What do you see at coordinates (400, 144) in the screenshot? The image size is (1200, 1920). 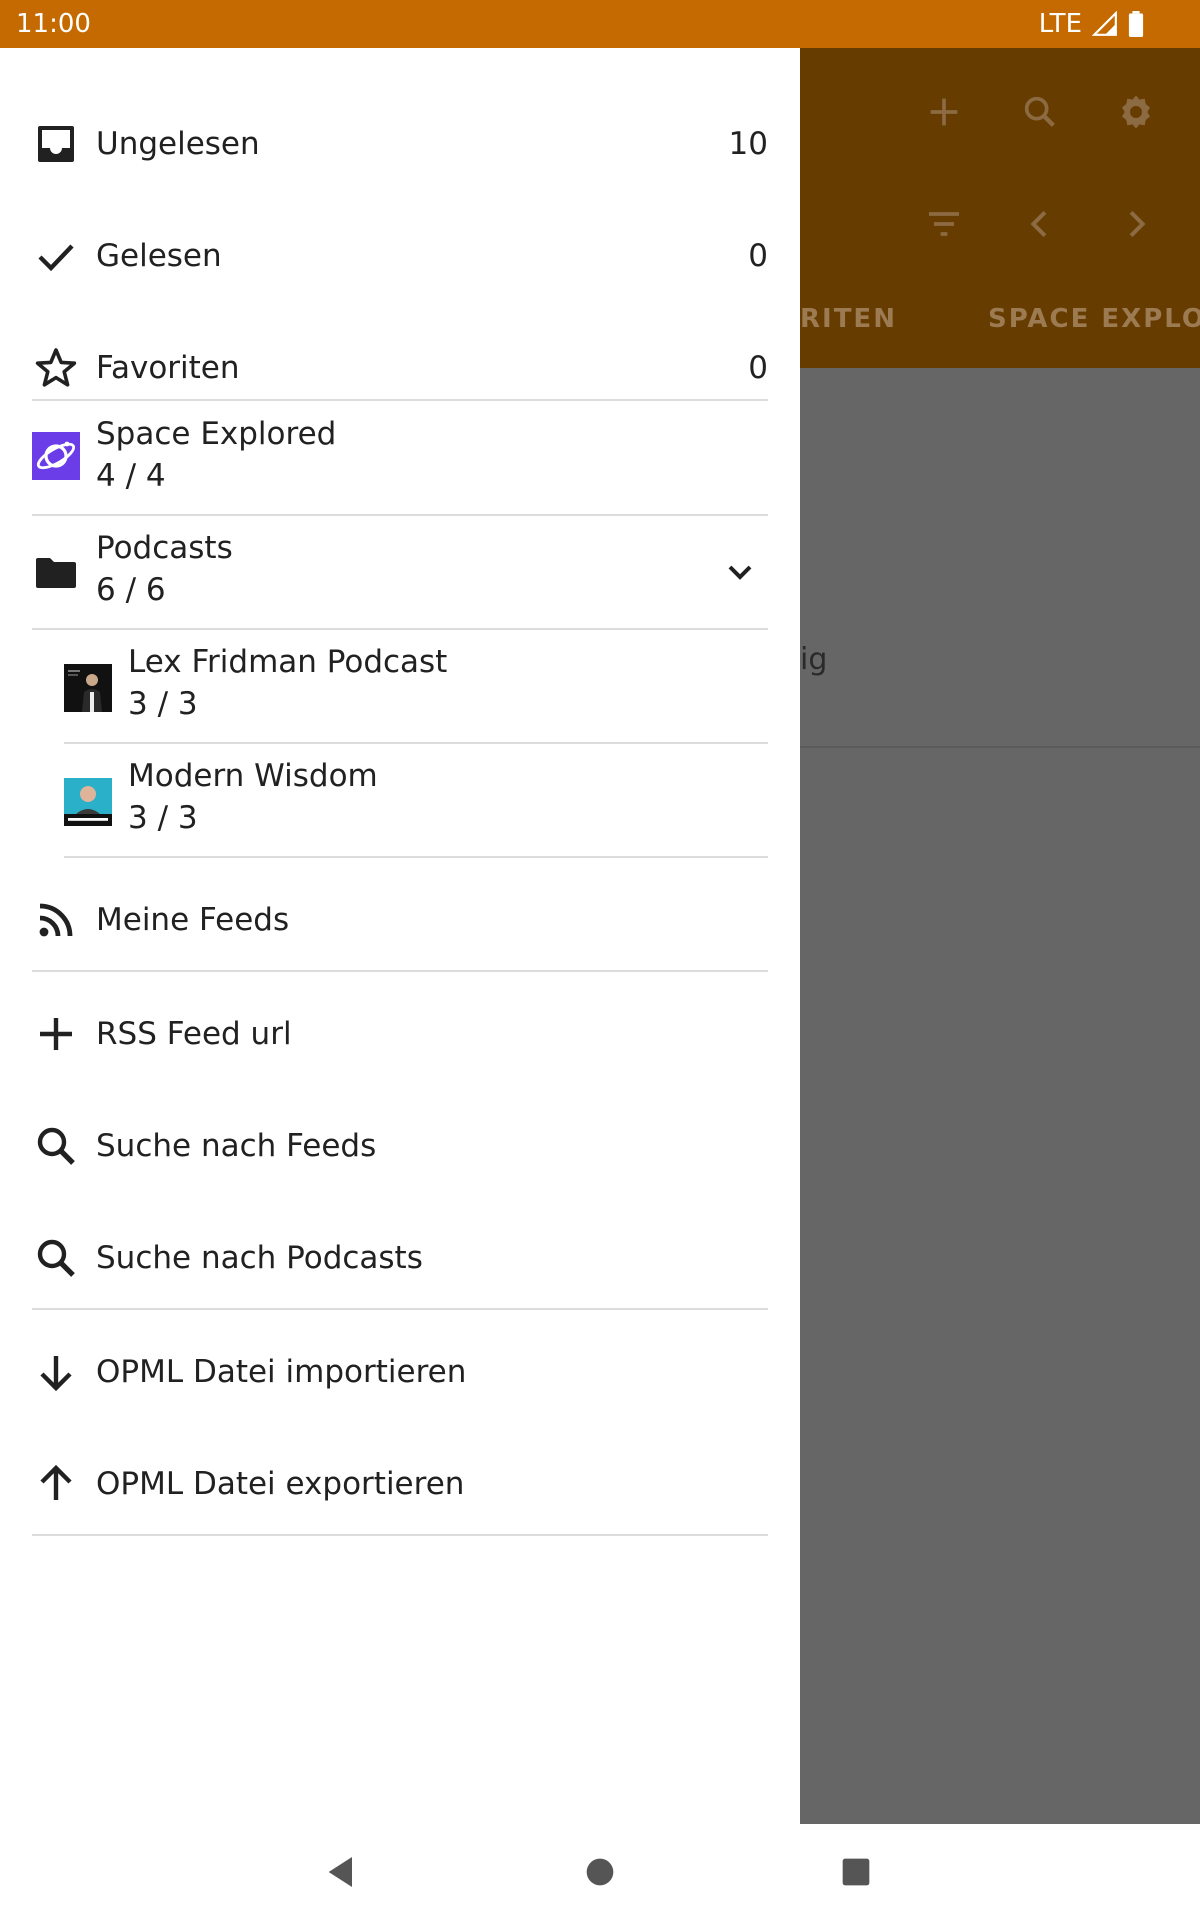 I see `drawer-item-ungelesen: Ungelesen 10` at bounding box center [400, 144].